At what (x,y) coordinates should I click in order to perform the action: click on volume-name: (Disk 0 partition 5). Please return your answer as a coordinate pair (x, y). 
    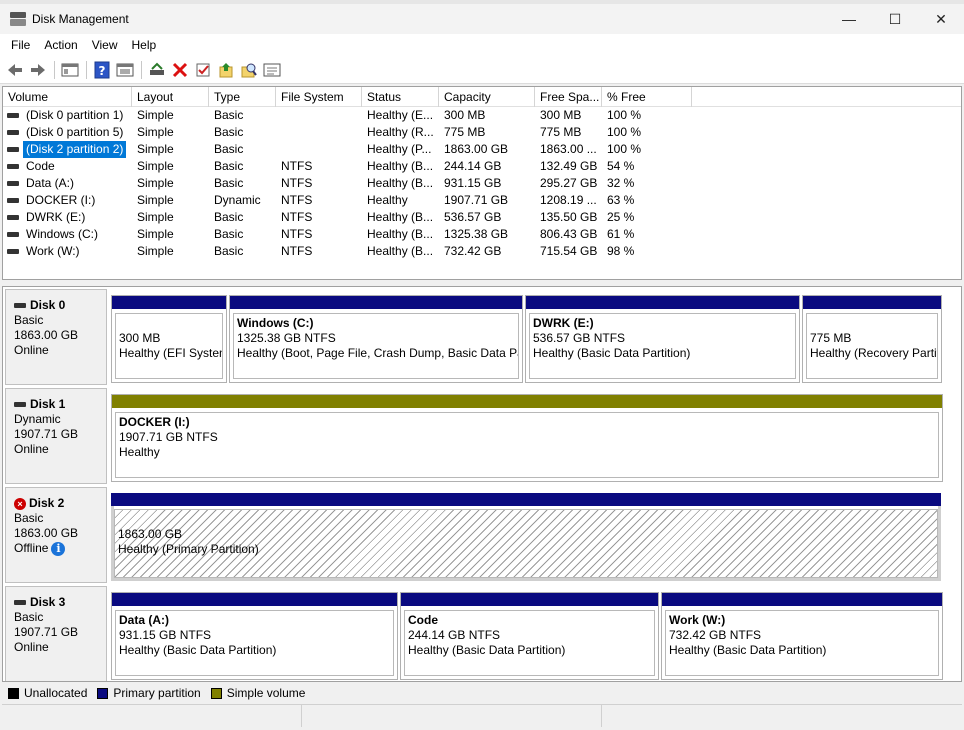
    Looking at the image, I should click on (75, 132).